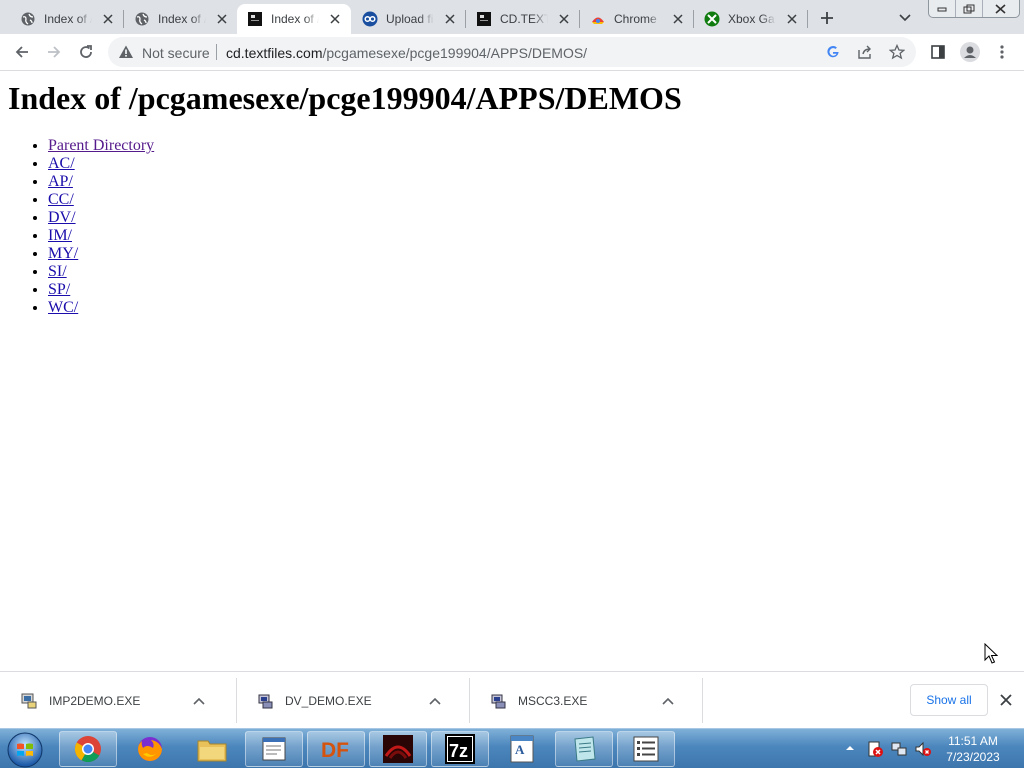 This screenshot has width=1024, height=768. I want to click on download-item: MSCC3.EXE, so click(585, 700).